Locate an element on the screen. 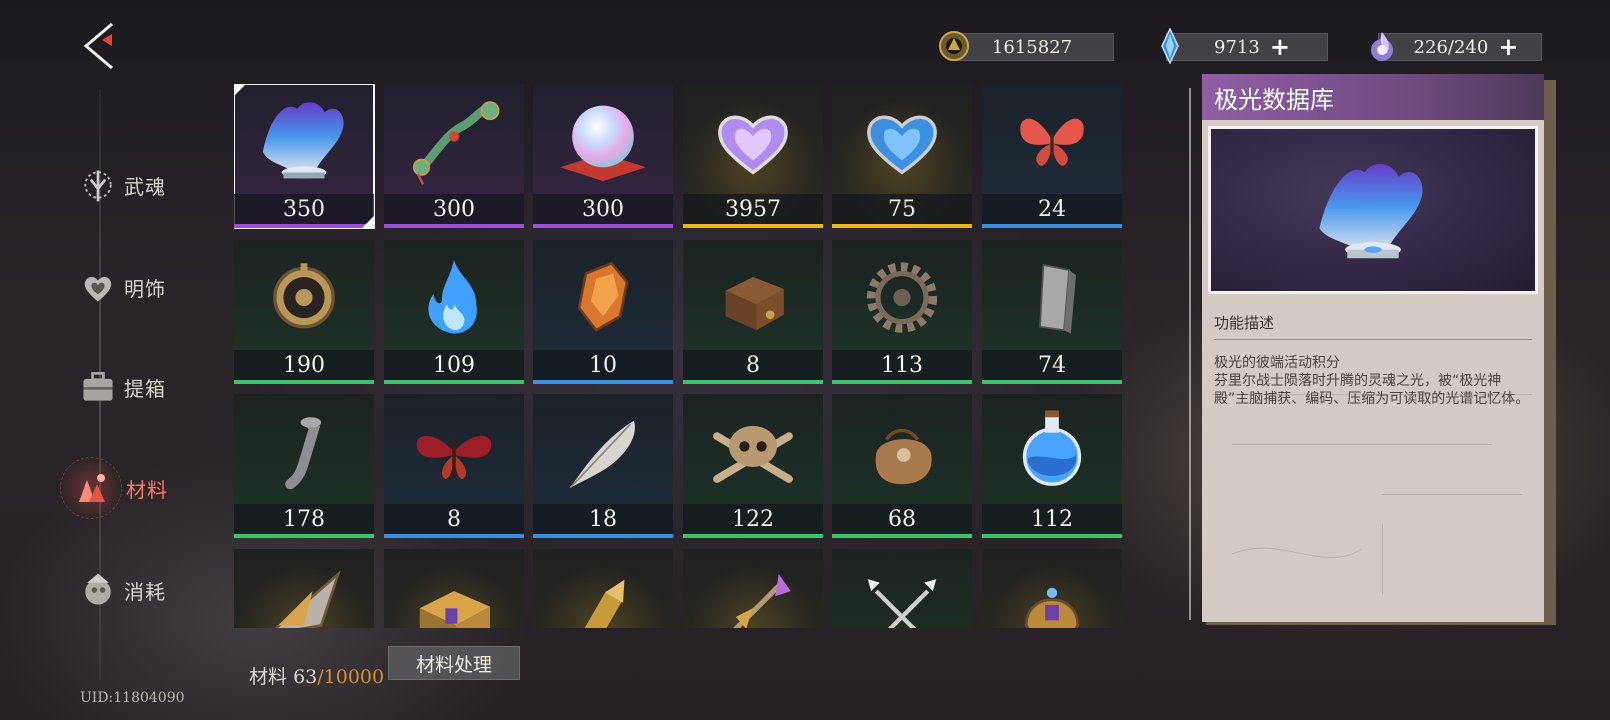  materials-icon is located at coordinates (91, 488).